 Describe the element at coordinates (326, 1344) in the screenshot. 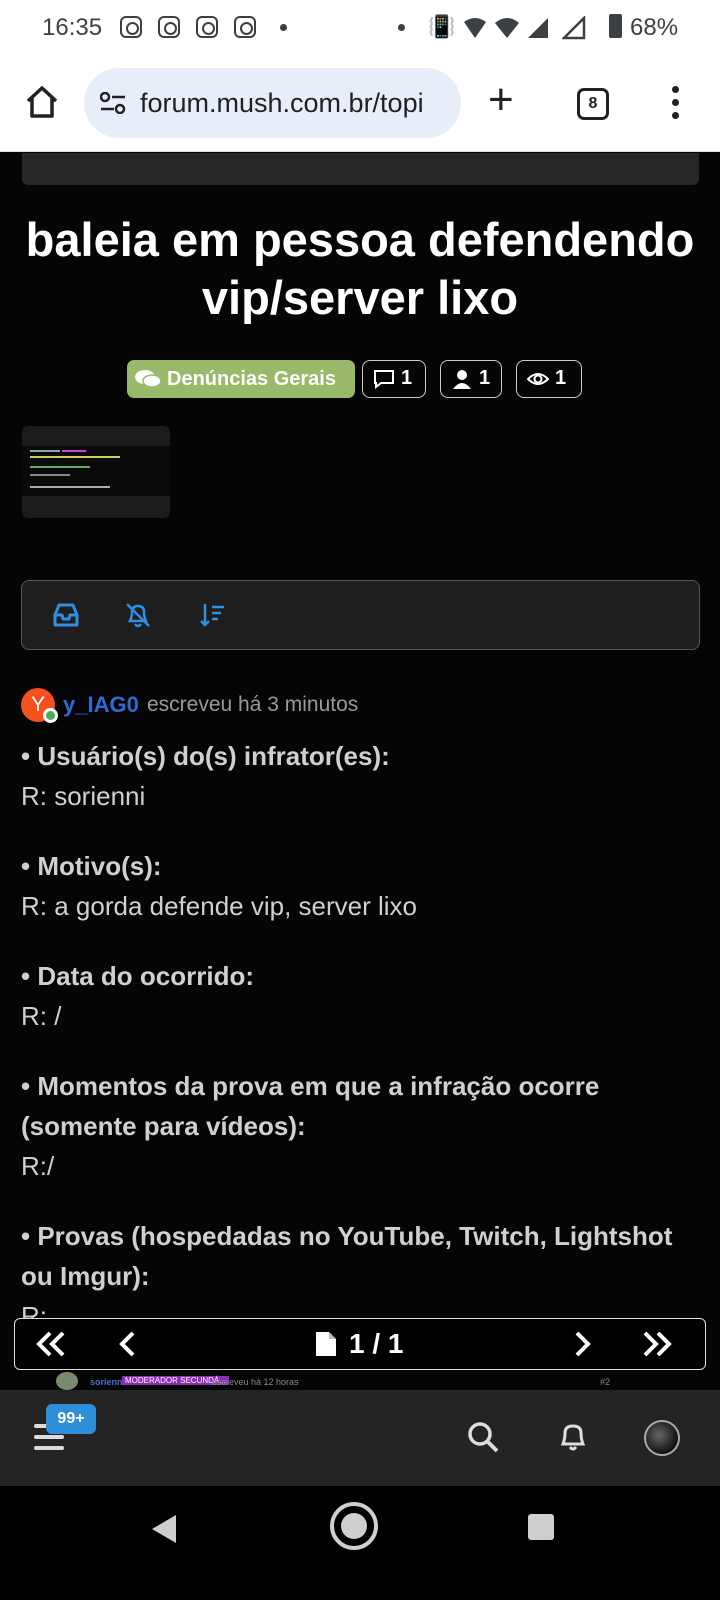

I see `file-icon` at that location.